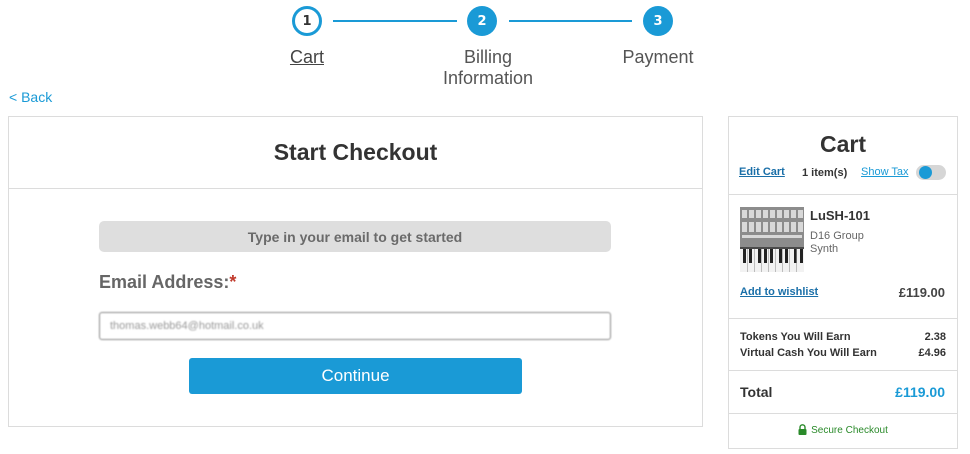 The height and width of the screenshot is (454, 970). I want to click on step-cart-link: Cart, so click(307, 57).